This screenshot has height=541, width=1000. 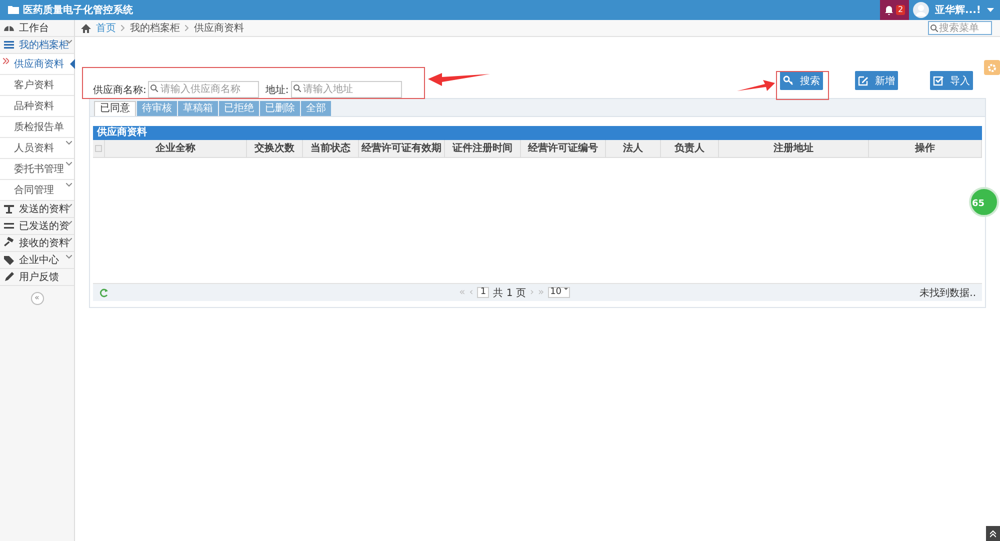 What do you see at coordinates (9, 277) in the screenshot?
I see `pencil-icon` at bounding box center [9, 277].